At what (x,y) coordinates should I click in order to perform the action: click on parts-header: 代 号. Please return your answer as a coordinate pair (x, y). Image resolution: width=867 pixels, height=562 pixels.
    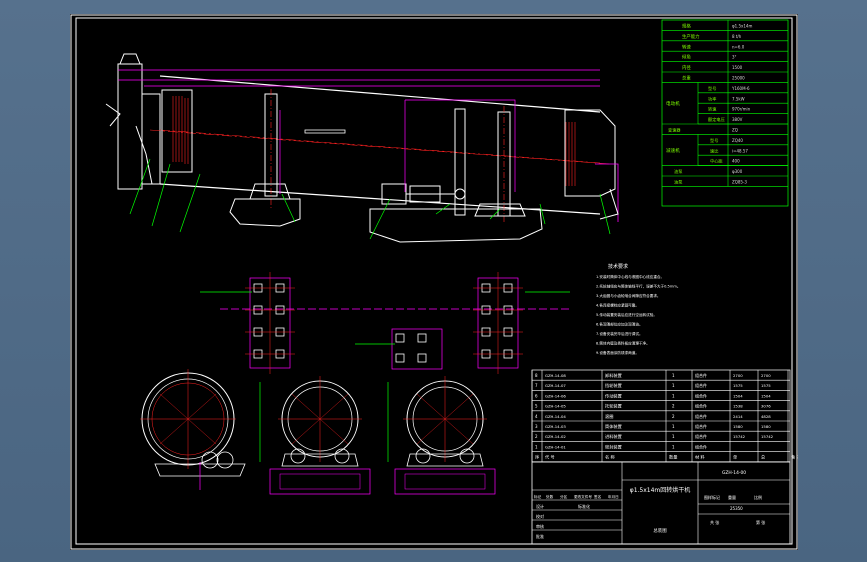
    Looking at the image, I should click on (550, 457).